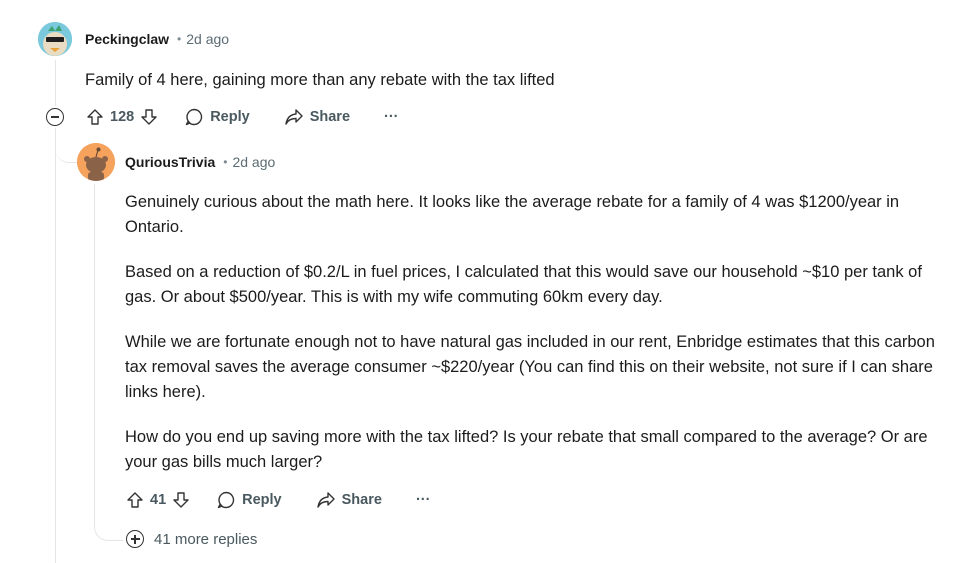 This screenshot has height=563, width=976. I want to click on avatar-peckingclaw, so click(55, 39).